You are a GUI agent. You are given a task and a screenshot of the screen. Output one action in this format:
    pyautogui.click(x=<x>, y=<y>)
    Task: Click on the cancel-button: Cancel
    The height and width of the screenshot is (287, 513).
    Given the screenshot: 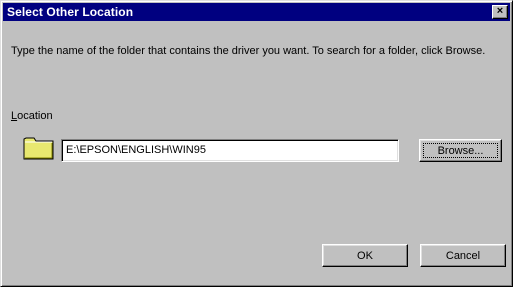 What is the action you would take?
    pyautogui.click(x=463, y=255)
    